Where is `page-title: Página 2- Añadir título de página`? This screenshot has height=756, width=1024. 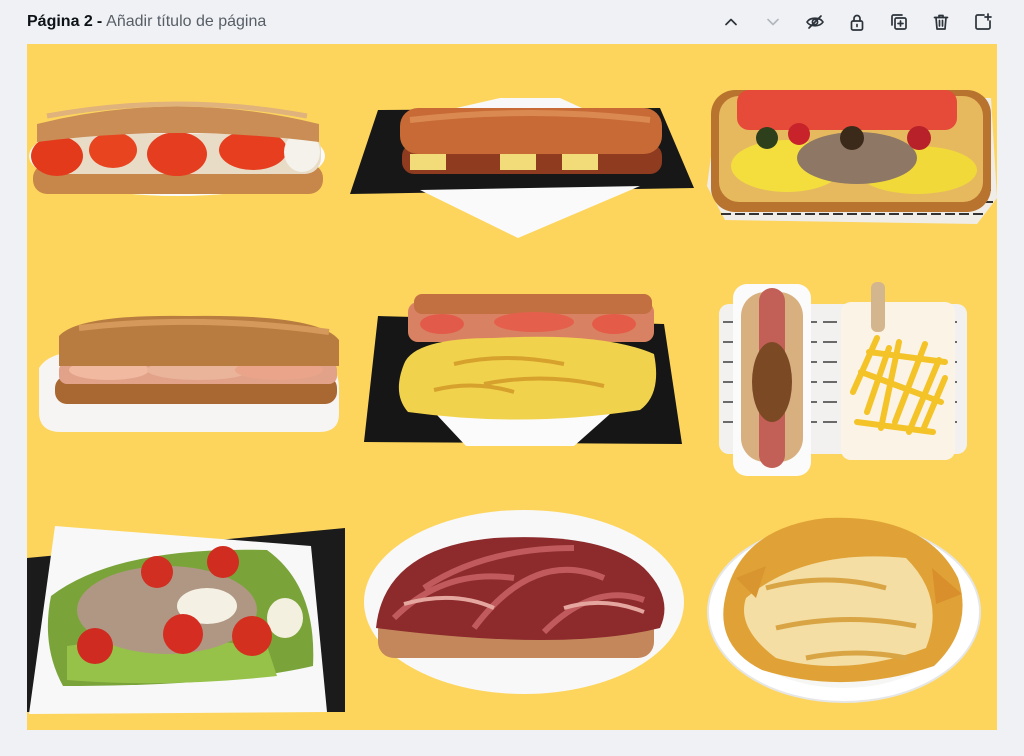 page-title: Página 2- Añadir título de página is located at coordinates (146, 22).